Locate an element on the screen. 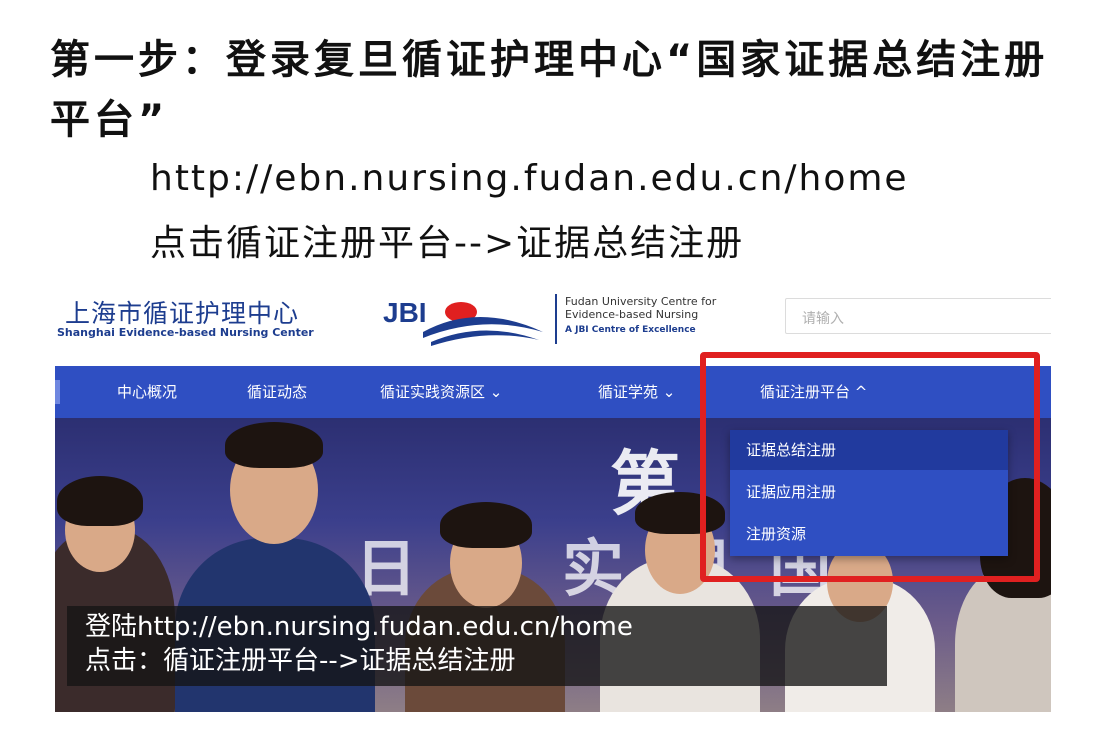 The width and height of the screenshot is (1106, 743). nav-item-center-overview: 中心概况 is located at coordinates (147, 392).